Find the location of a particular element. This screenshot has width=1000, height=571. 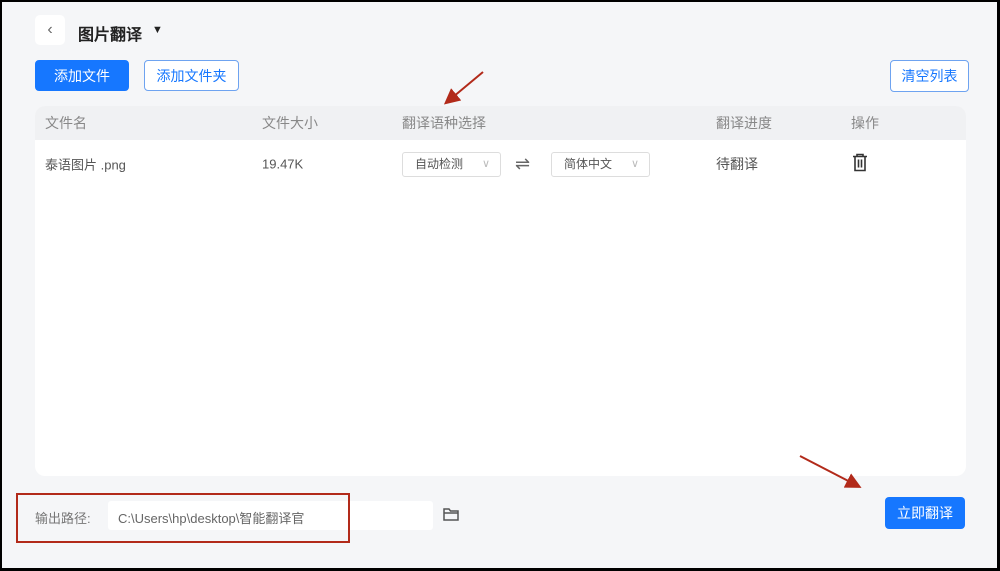

file-name: 泰语图片 .png is located at coordinates (85, 165).